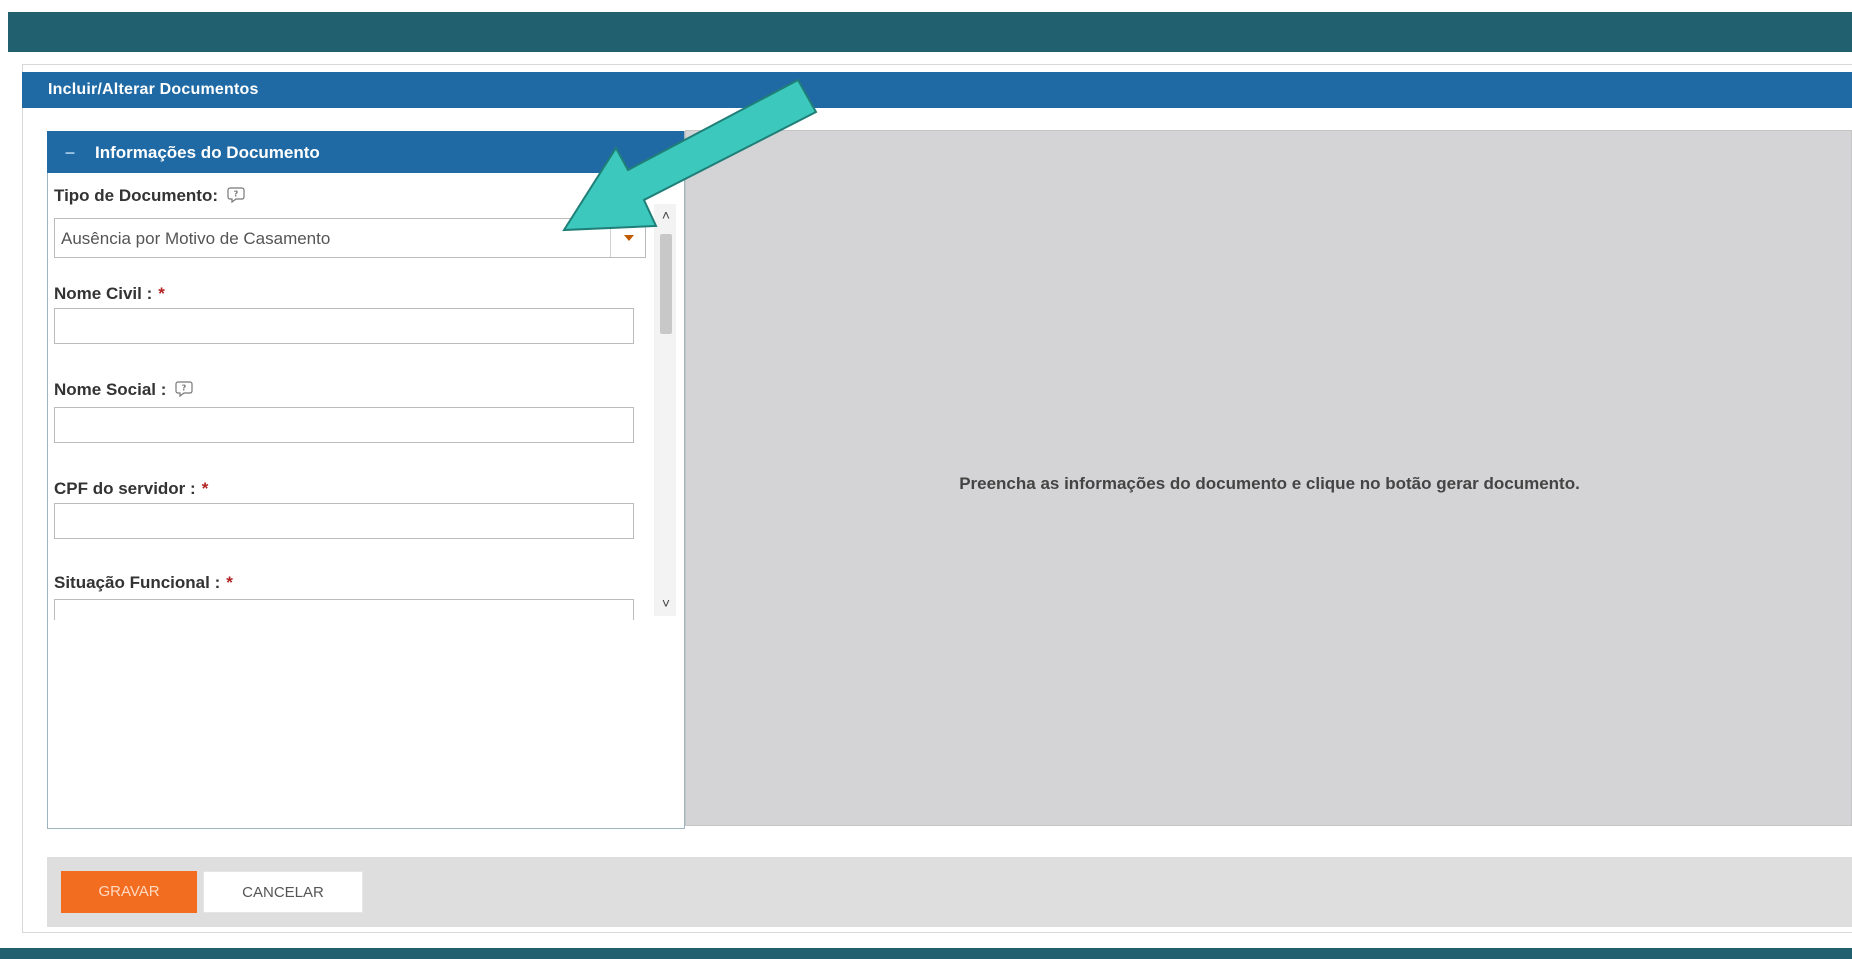 This screenshot has height=959, width=1852. Describe the element at coordinates (666, 284) in the screenshot. I see `scrollbar-thumb` at that location.